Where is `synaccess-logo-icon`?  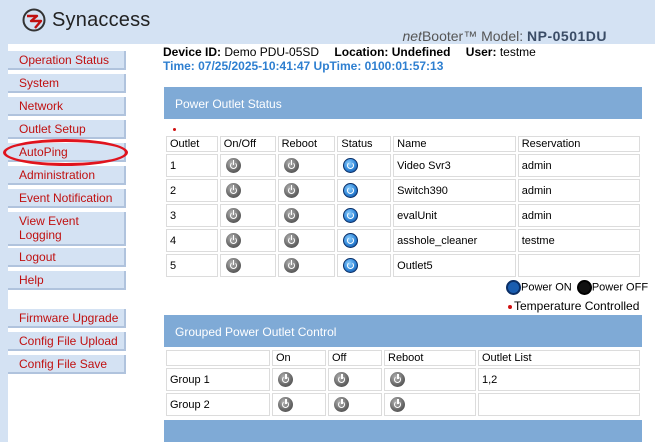 synaccess-logo-icon is located at coordinates (34, 20).